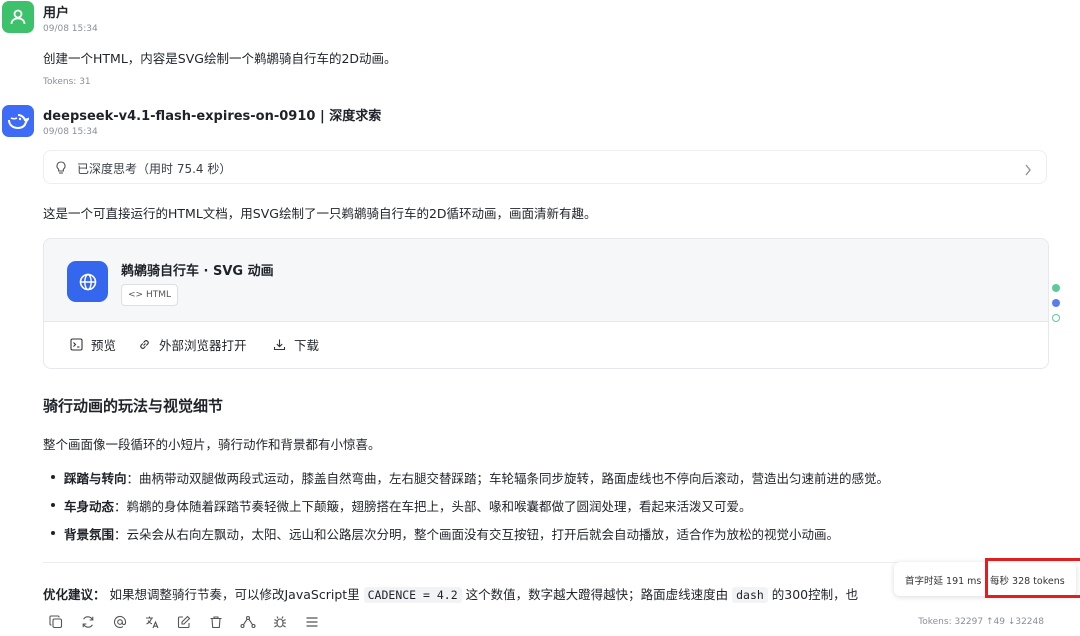 This screenshot has height=636, width=1080. I want to click on user-icon, so click(18, 17).